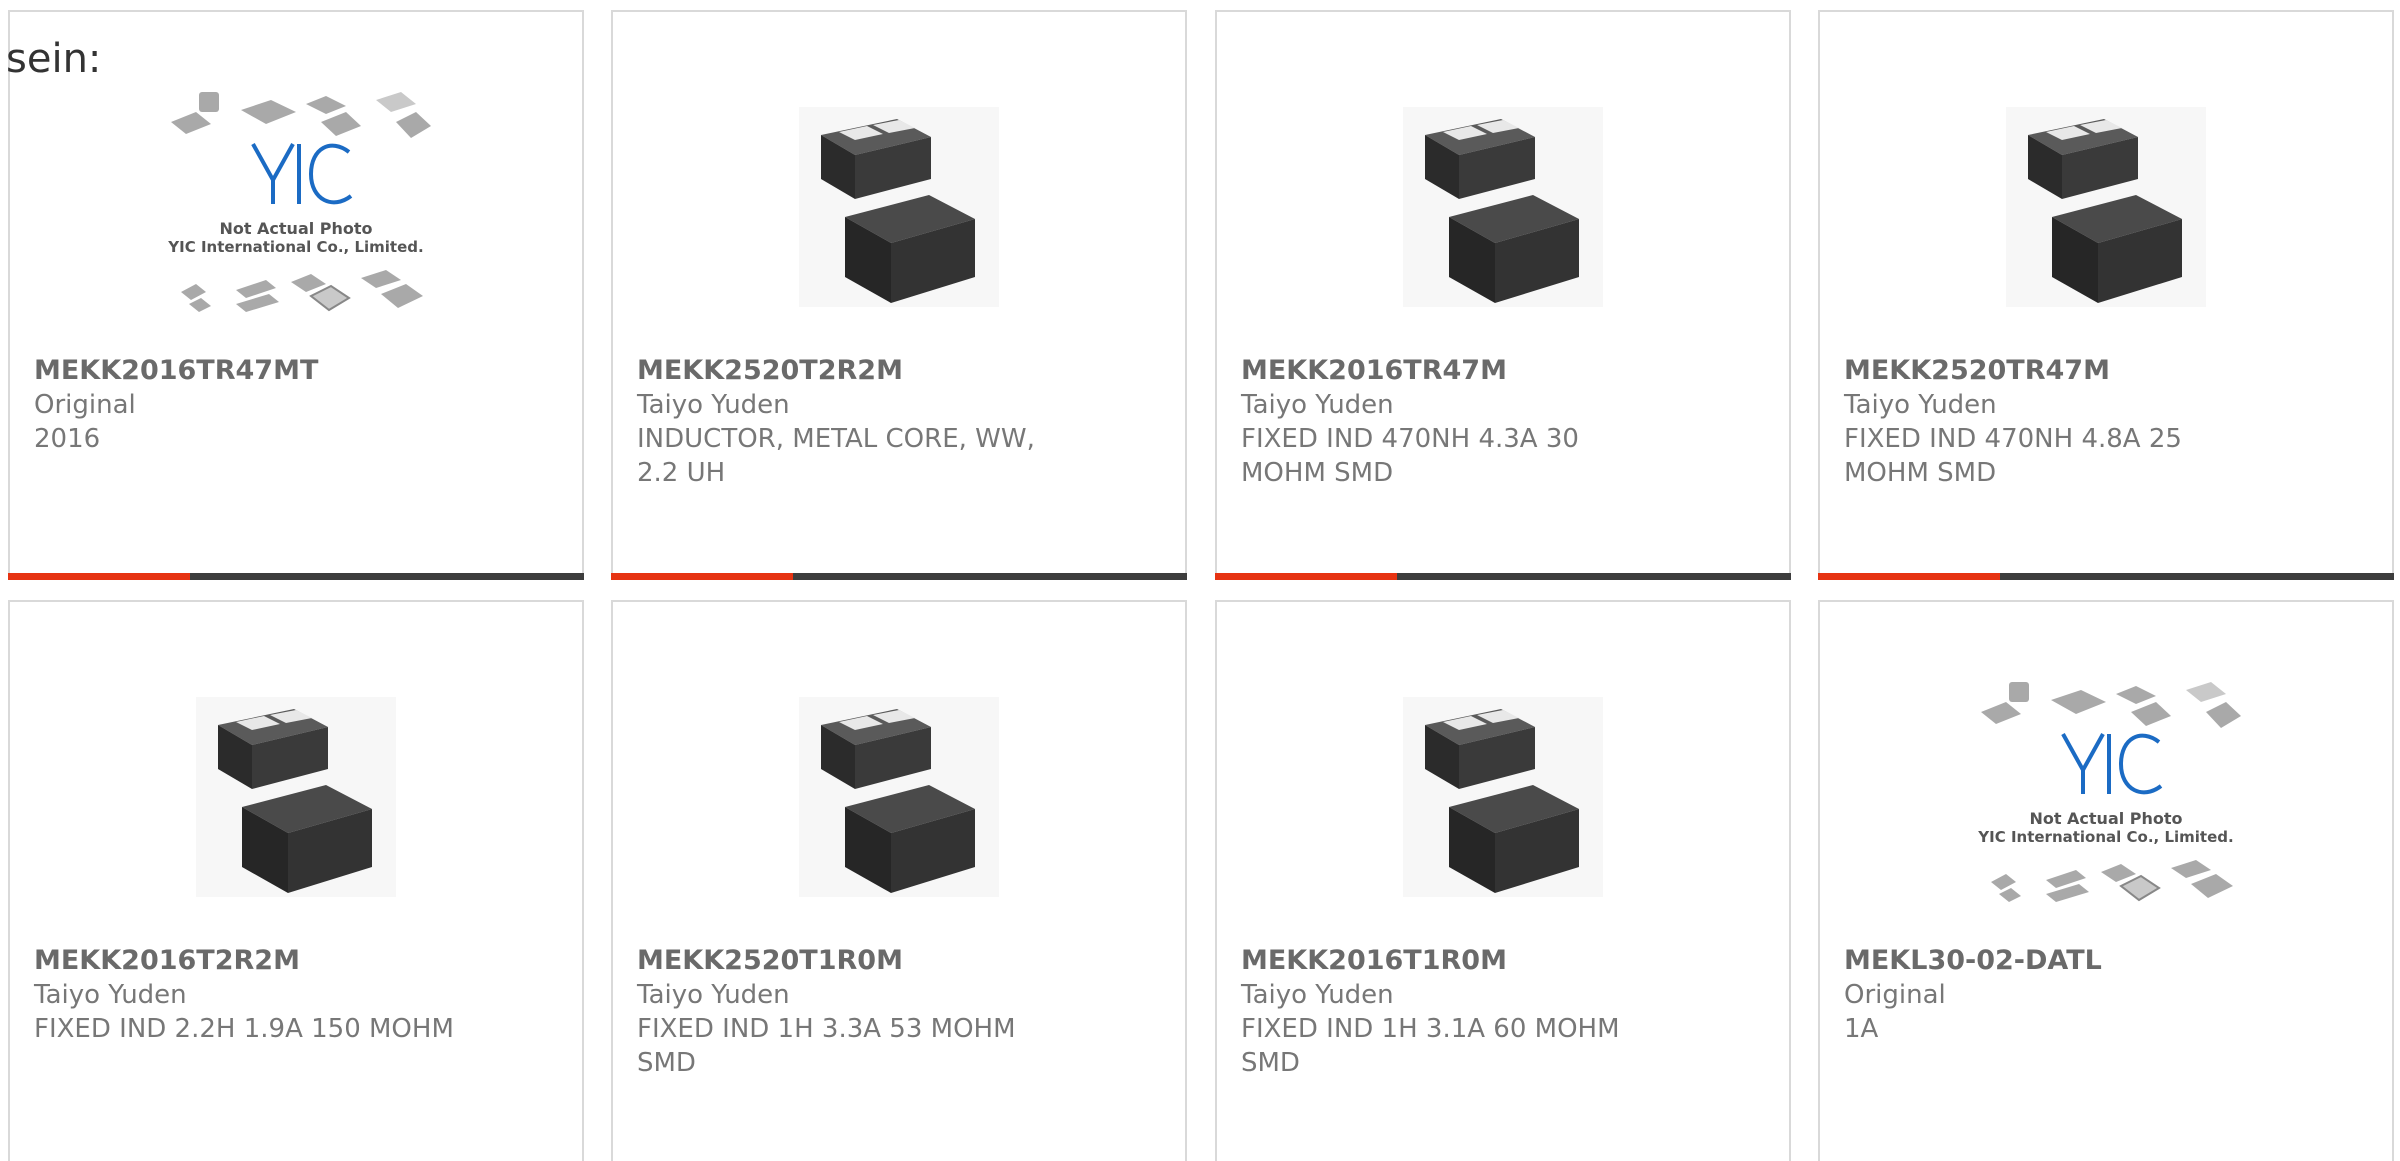 Image resolution: width=2400 pixels, height=1161 pixels. Describe the element at coordinates (67, 439) in the screenshot. I see `description: 2016` at that location.